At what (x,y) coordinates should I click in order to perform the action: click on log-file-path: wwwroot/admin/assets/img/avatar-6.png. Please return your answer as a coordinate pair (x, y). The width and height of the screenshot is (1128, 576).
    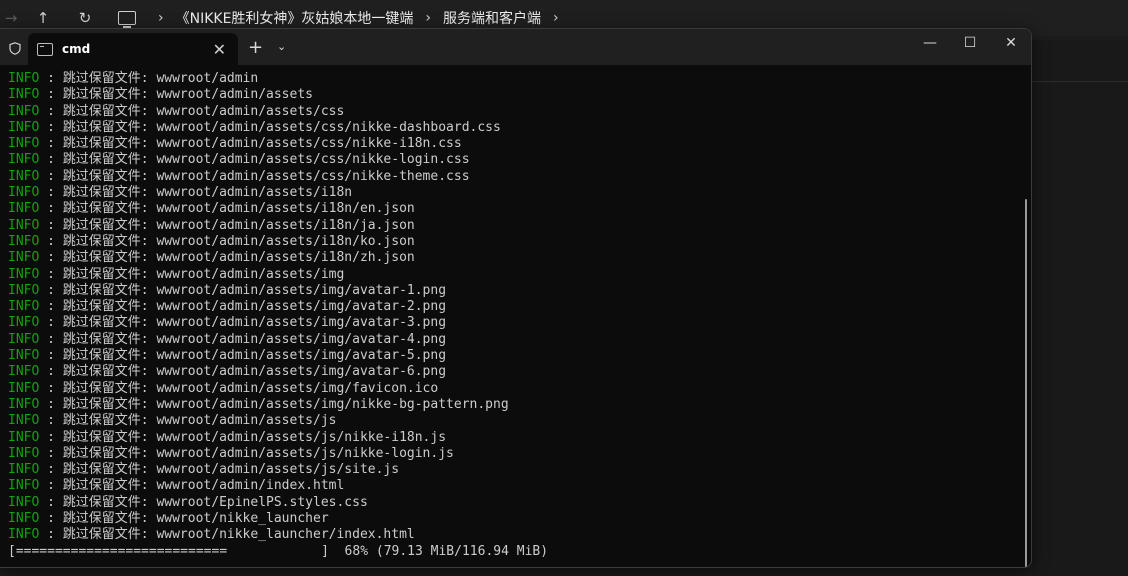
    Looking at the image, I should click on (301, 372).